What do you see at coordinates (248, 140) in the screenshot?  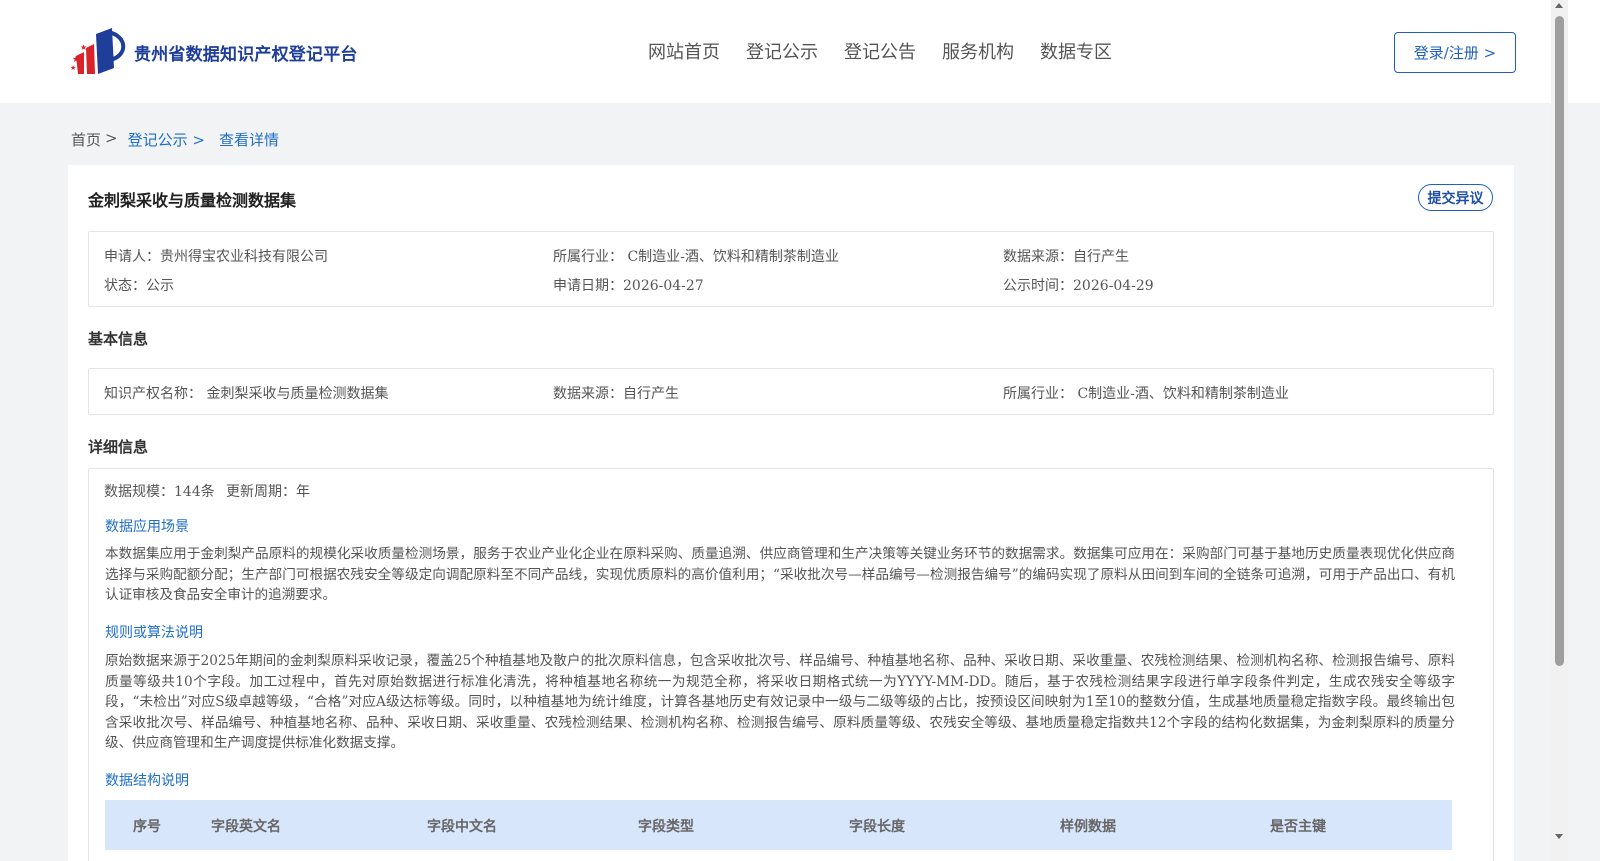 I see `breadcrumb-current: 查看详情` at bounding box center [248, 140].